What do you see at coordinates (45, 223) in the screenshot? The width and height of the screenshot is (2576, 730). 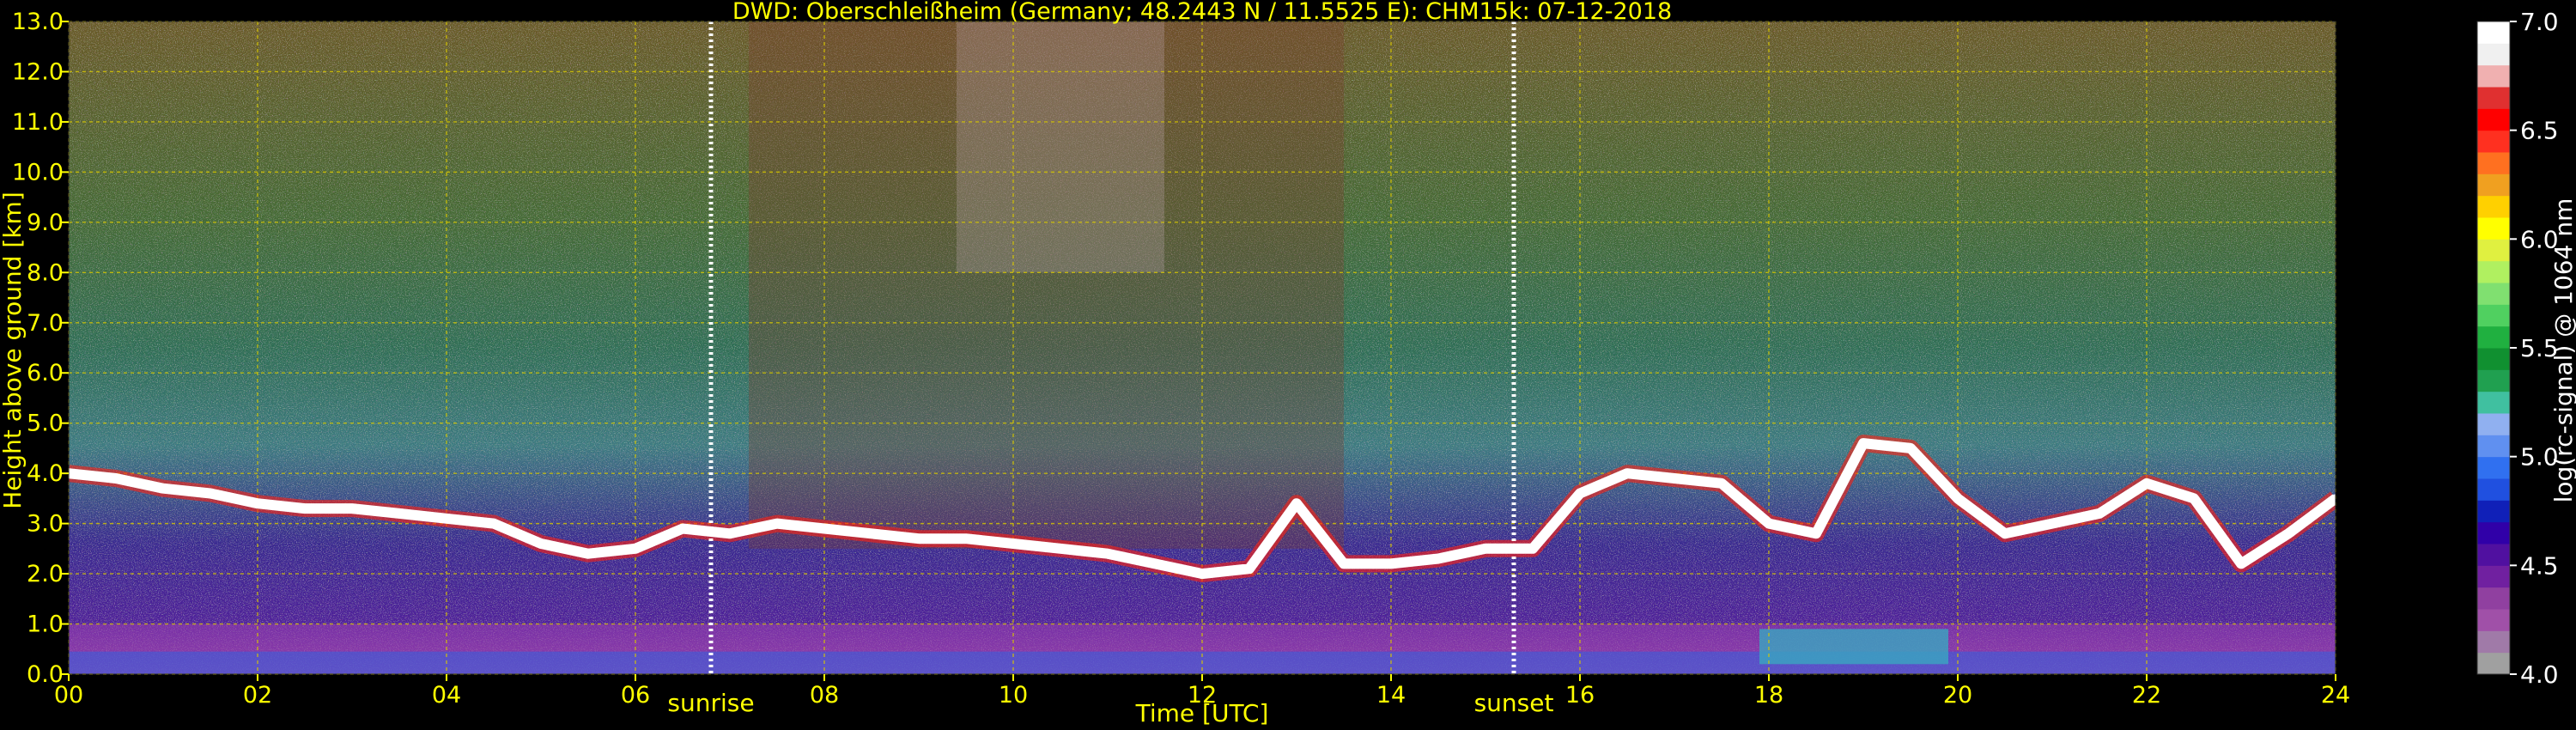 I see `y-tick-label: 9.0` at bounding box center [45, 223].